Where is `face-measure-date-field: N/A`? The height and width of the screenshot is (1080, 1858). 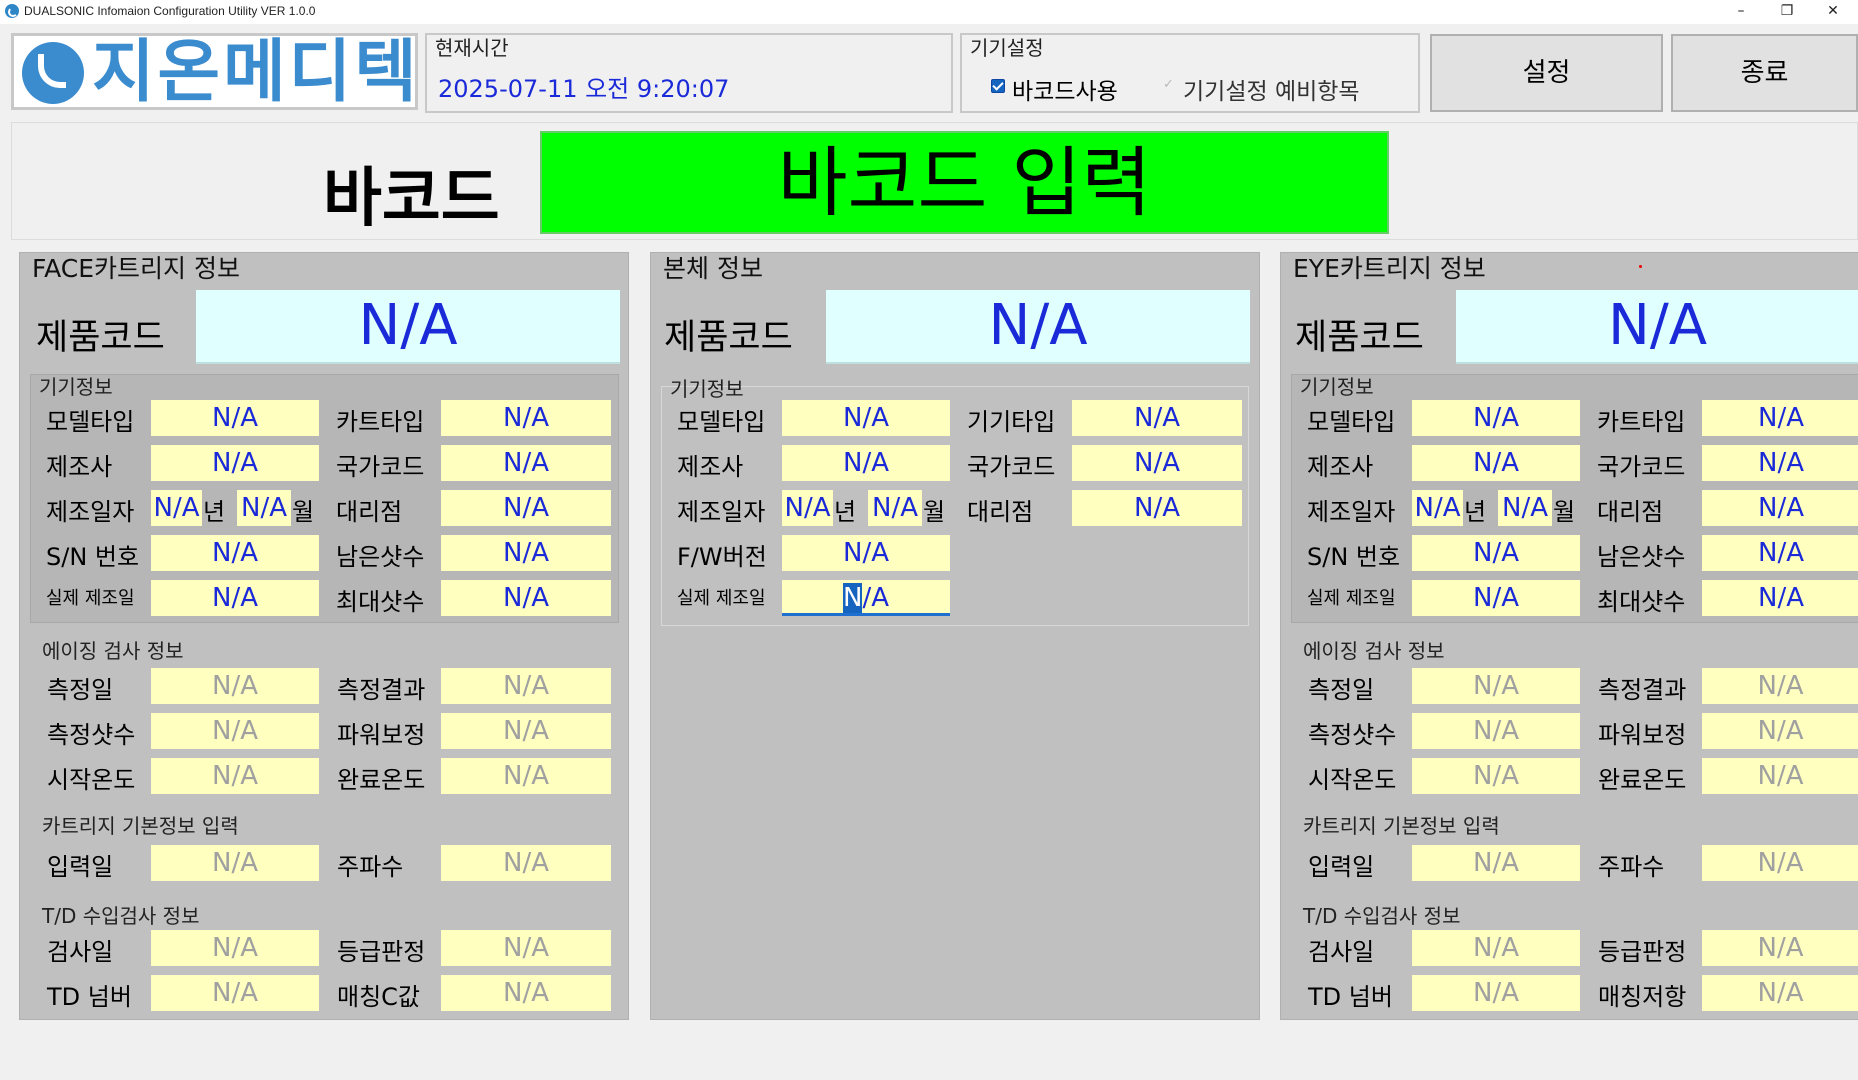 face-measure-date-field: N/A is located at coordinates (235, 686).